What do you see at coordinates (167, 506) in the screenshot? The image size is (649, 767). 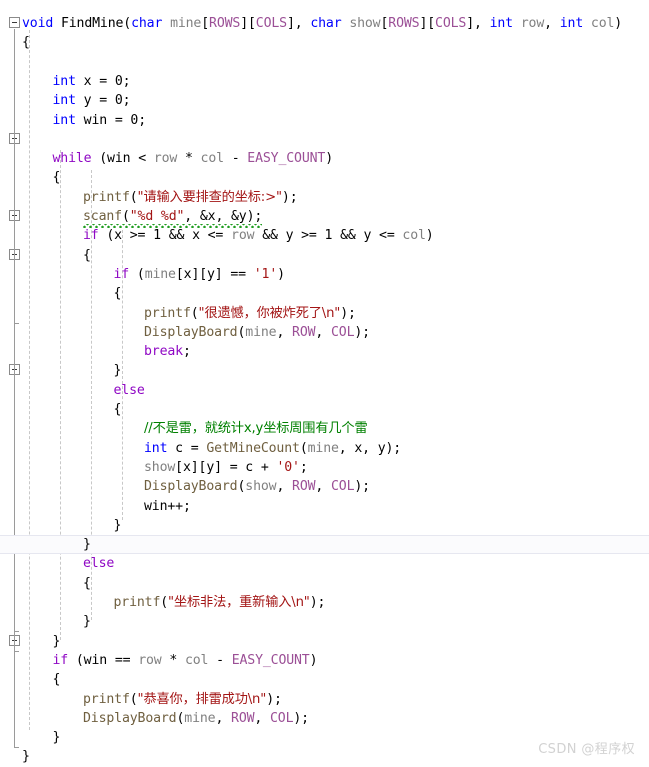 I see `code-line-text: win++;` at bounding box center [167, 506].